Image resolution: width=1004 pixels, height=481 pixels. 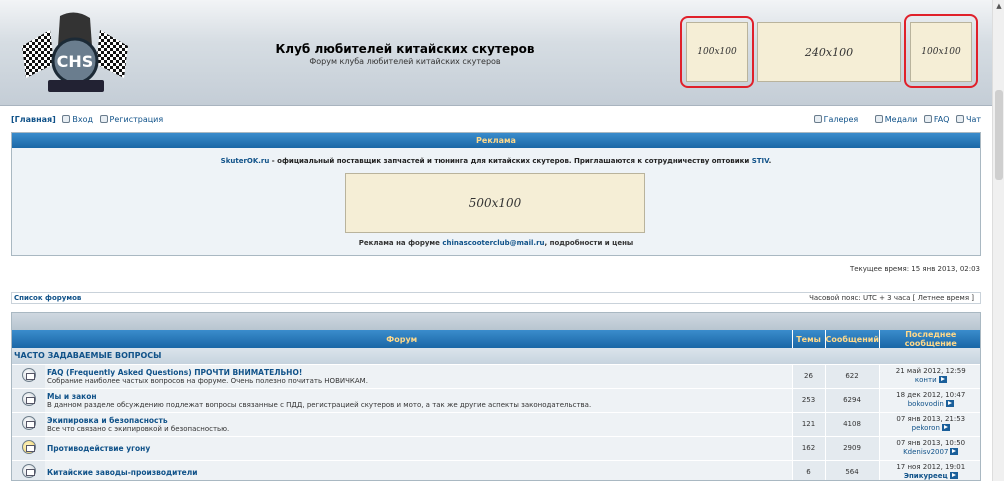 What do you see at coordinates (926, 380) in the screenshot?
I see `last-post-user: конти` at bounding box center [926, 380].